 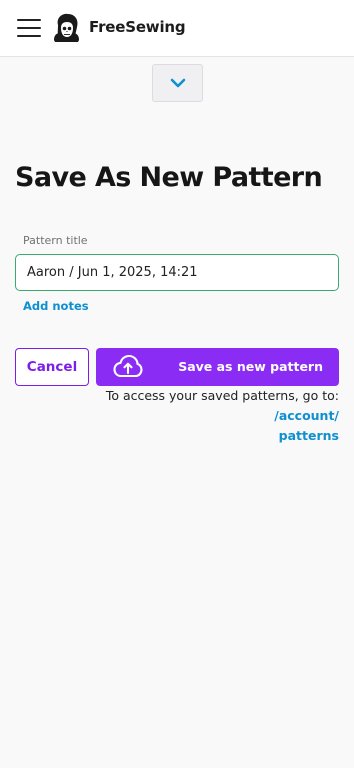 I want to click on pattern-title-label: Pattern title, so click(x=55, y=240).